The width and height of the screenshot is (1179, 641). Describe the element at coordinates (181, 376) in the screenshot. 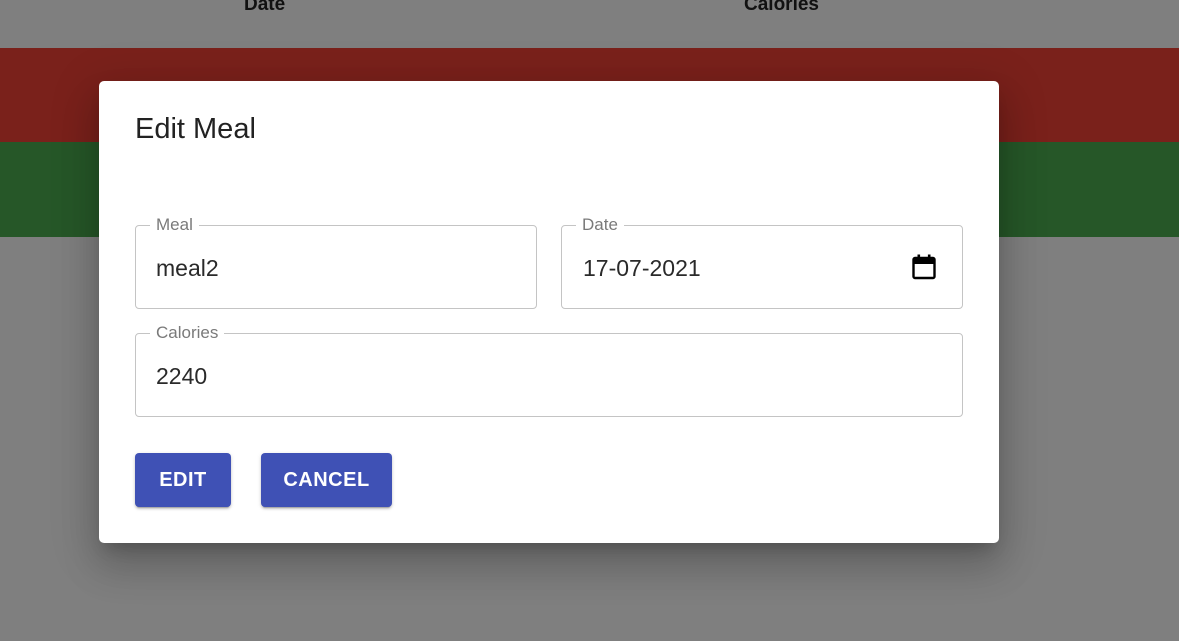

I see `calories-input: 2240` at that location.